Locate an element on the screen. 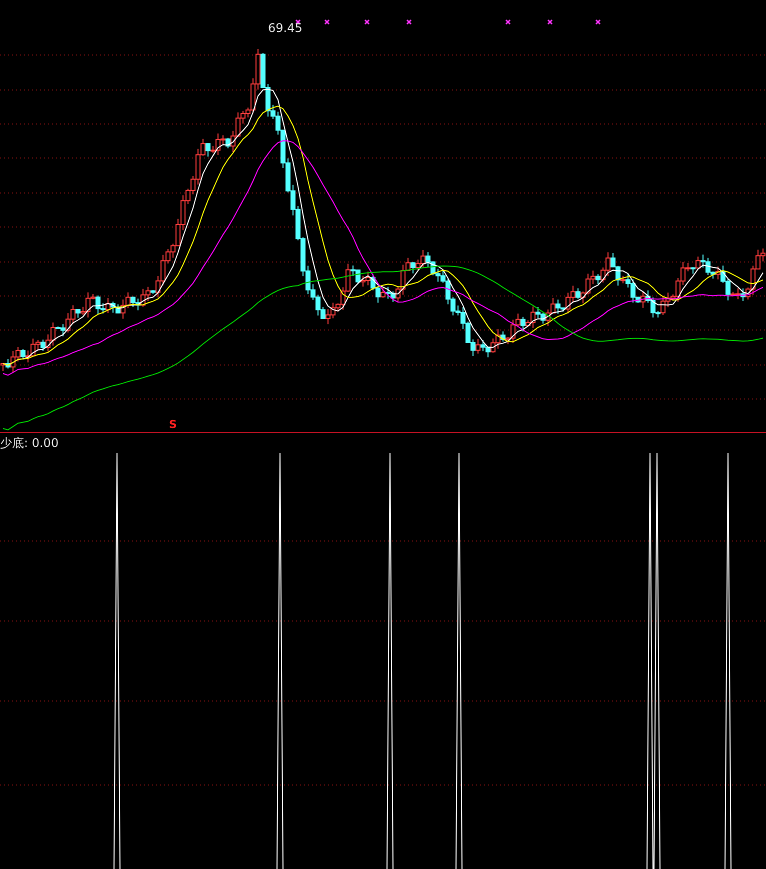  indicator-label: 少底: 0.00 is located at coordinates (29, 443).